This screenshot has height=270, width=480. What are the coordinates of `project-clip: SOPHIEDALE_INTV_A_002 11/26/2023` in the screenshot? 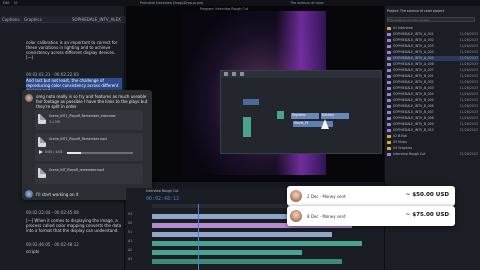 It's located at (433, 40).